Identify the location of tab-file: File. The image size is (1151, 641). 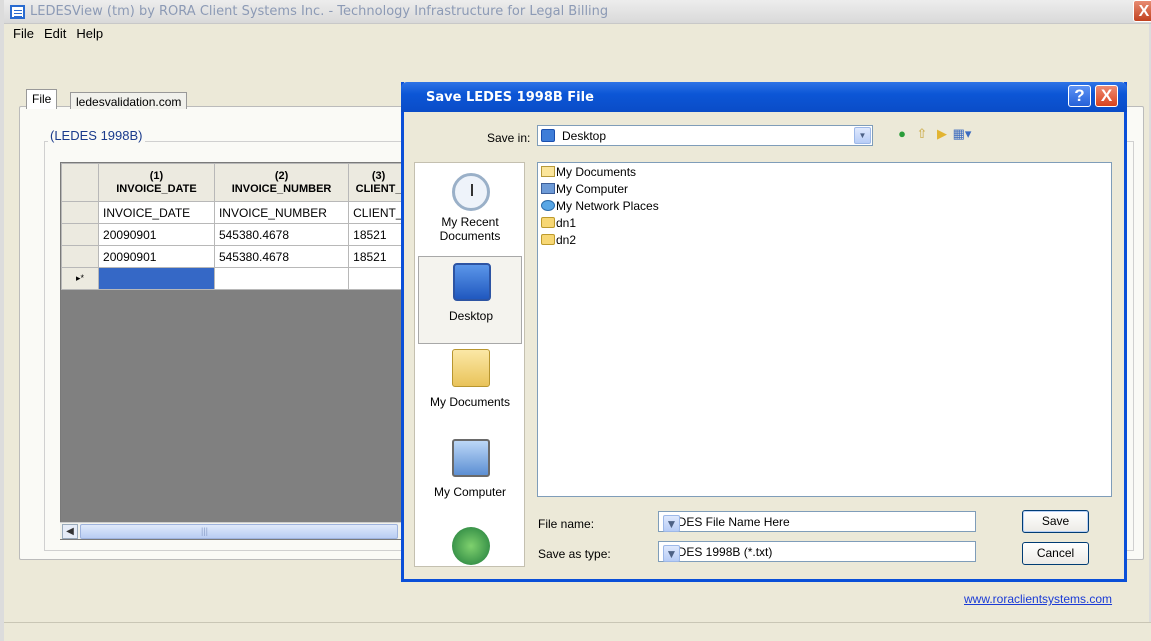
(42, 99).